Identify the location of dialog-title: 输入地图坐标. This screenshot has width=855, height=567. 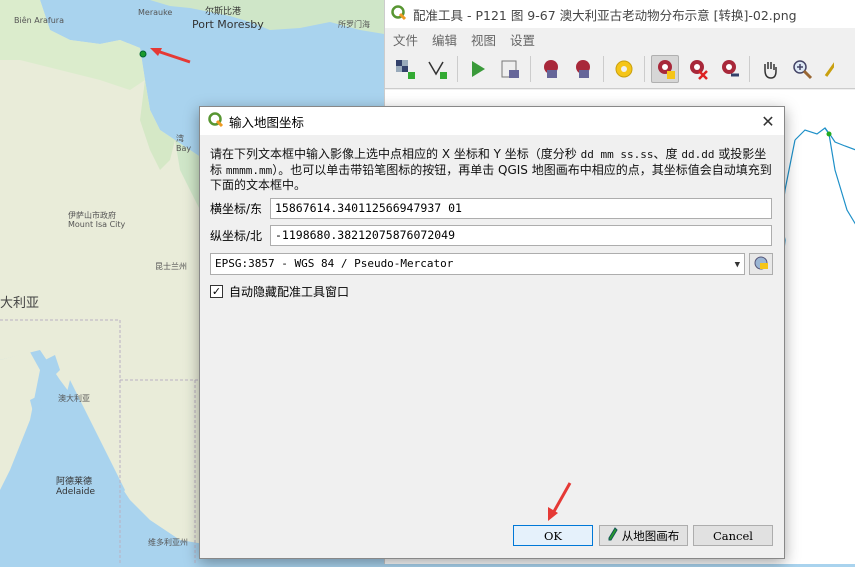
(267, 122).